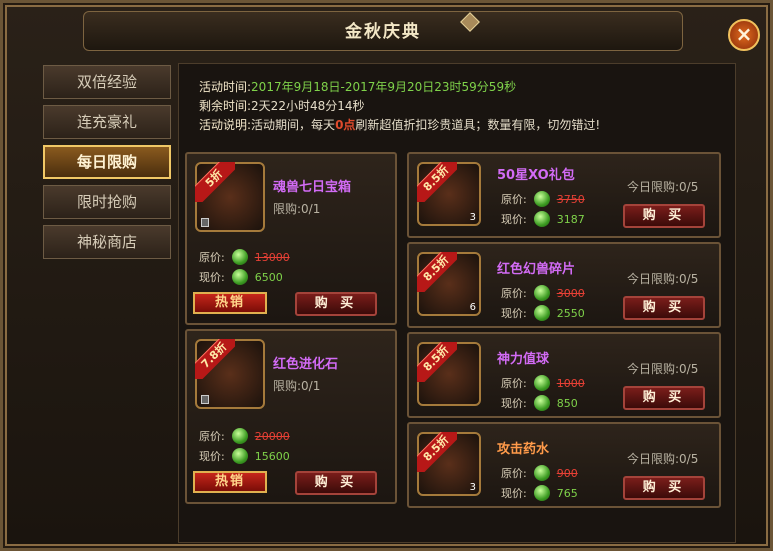 The height and width of the screenshot is (551, 773). Describe the element at coordinates (215, 359) in the screenshot. I see `discount-ribbon: 7.8折` at that location.